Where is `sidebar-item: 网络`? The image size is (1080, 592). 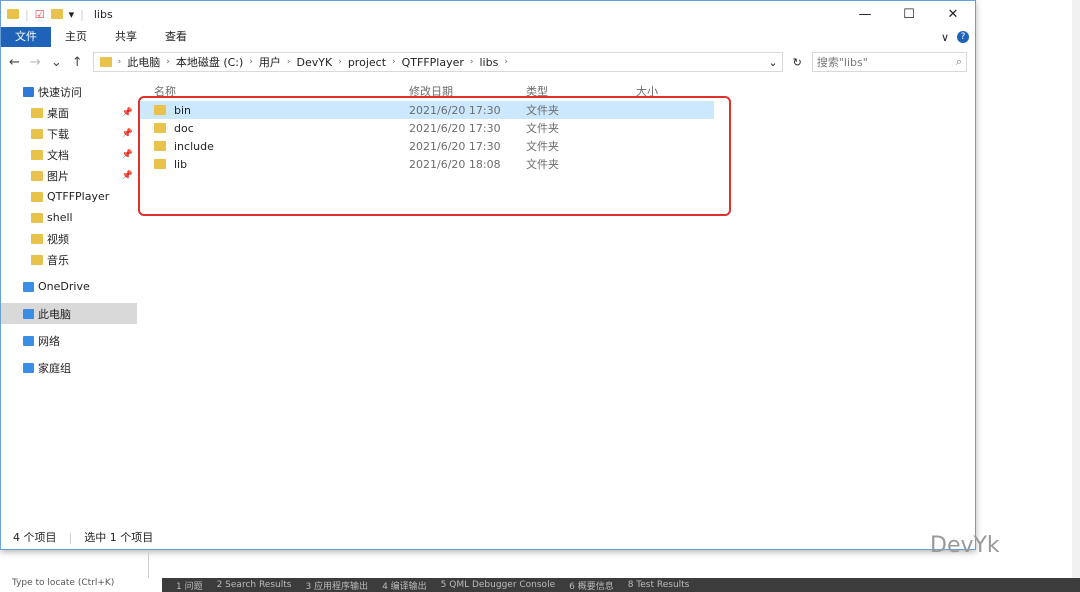
sidebar-item: 网络 is located at coordinates (69, 340).